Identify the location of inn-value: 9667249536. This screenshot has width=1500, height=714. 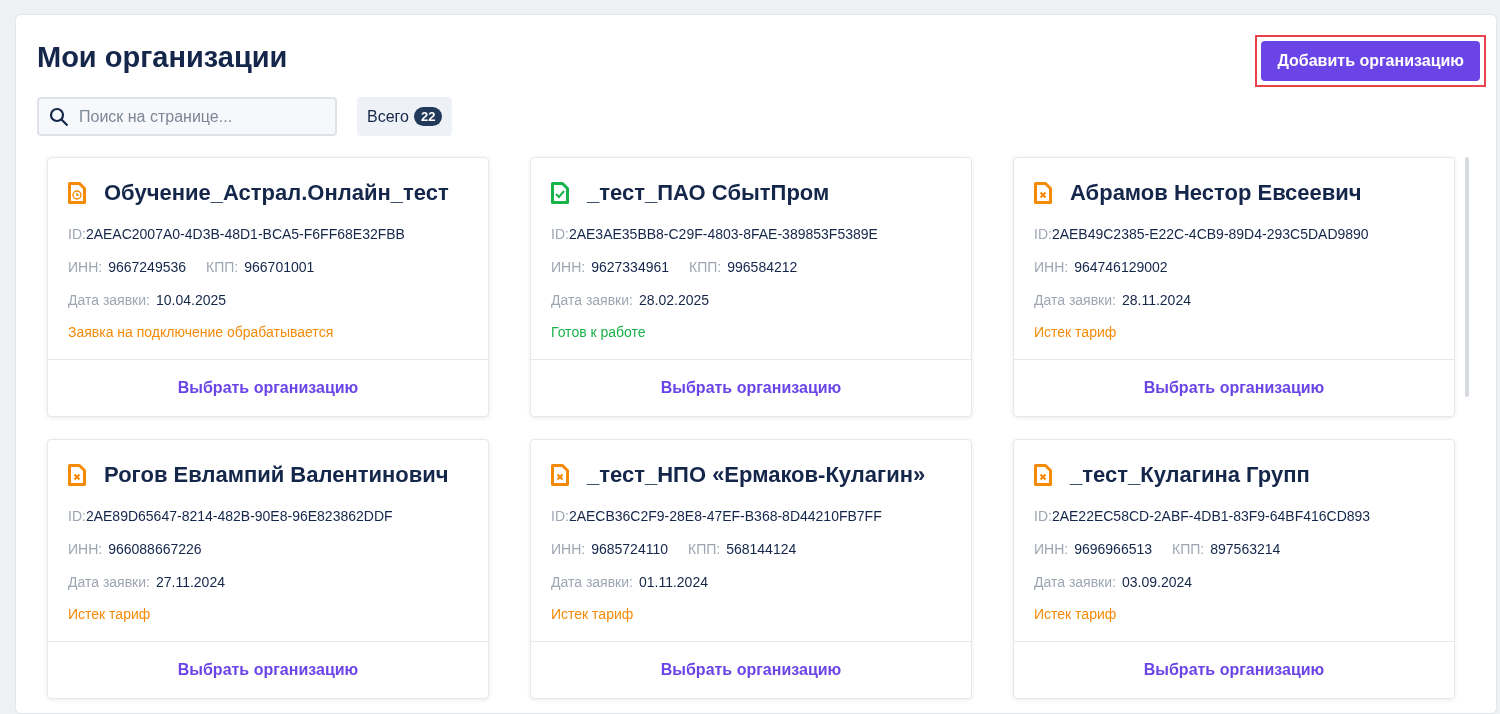
(147, 267).